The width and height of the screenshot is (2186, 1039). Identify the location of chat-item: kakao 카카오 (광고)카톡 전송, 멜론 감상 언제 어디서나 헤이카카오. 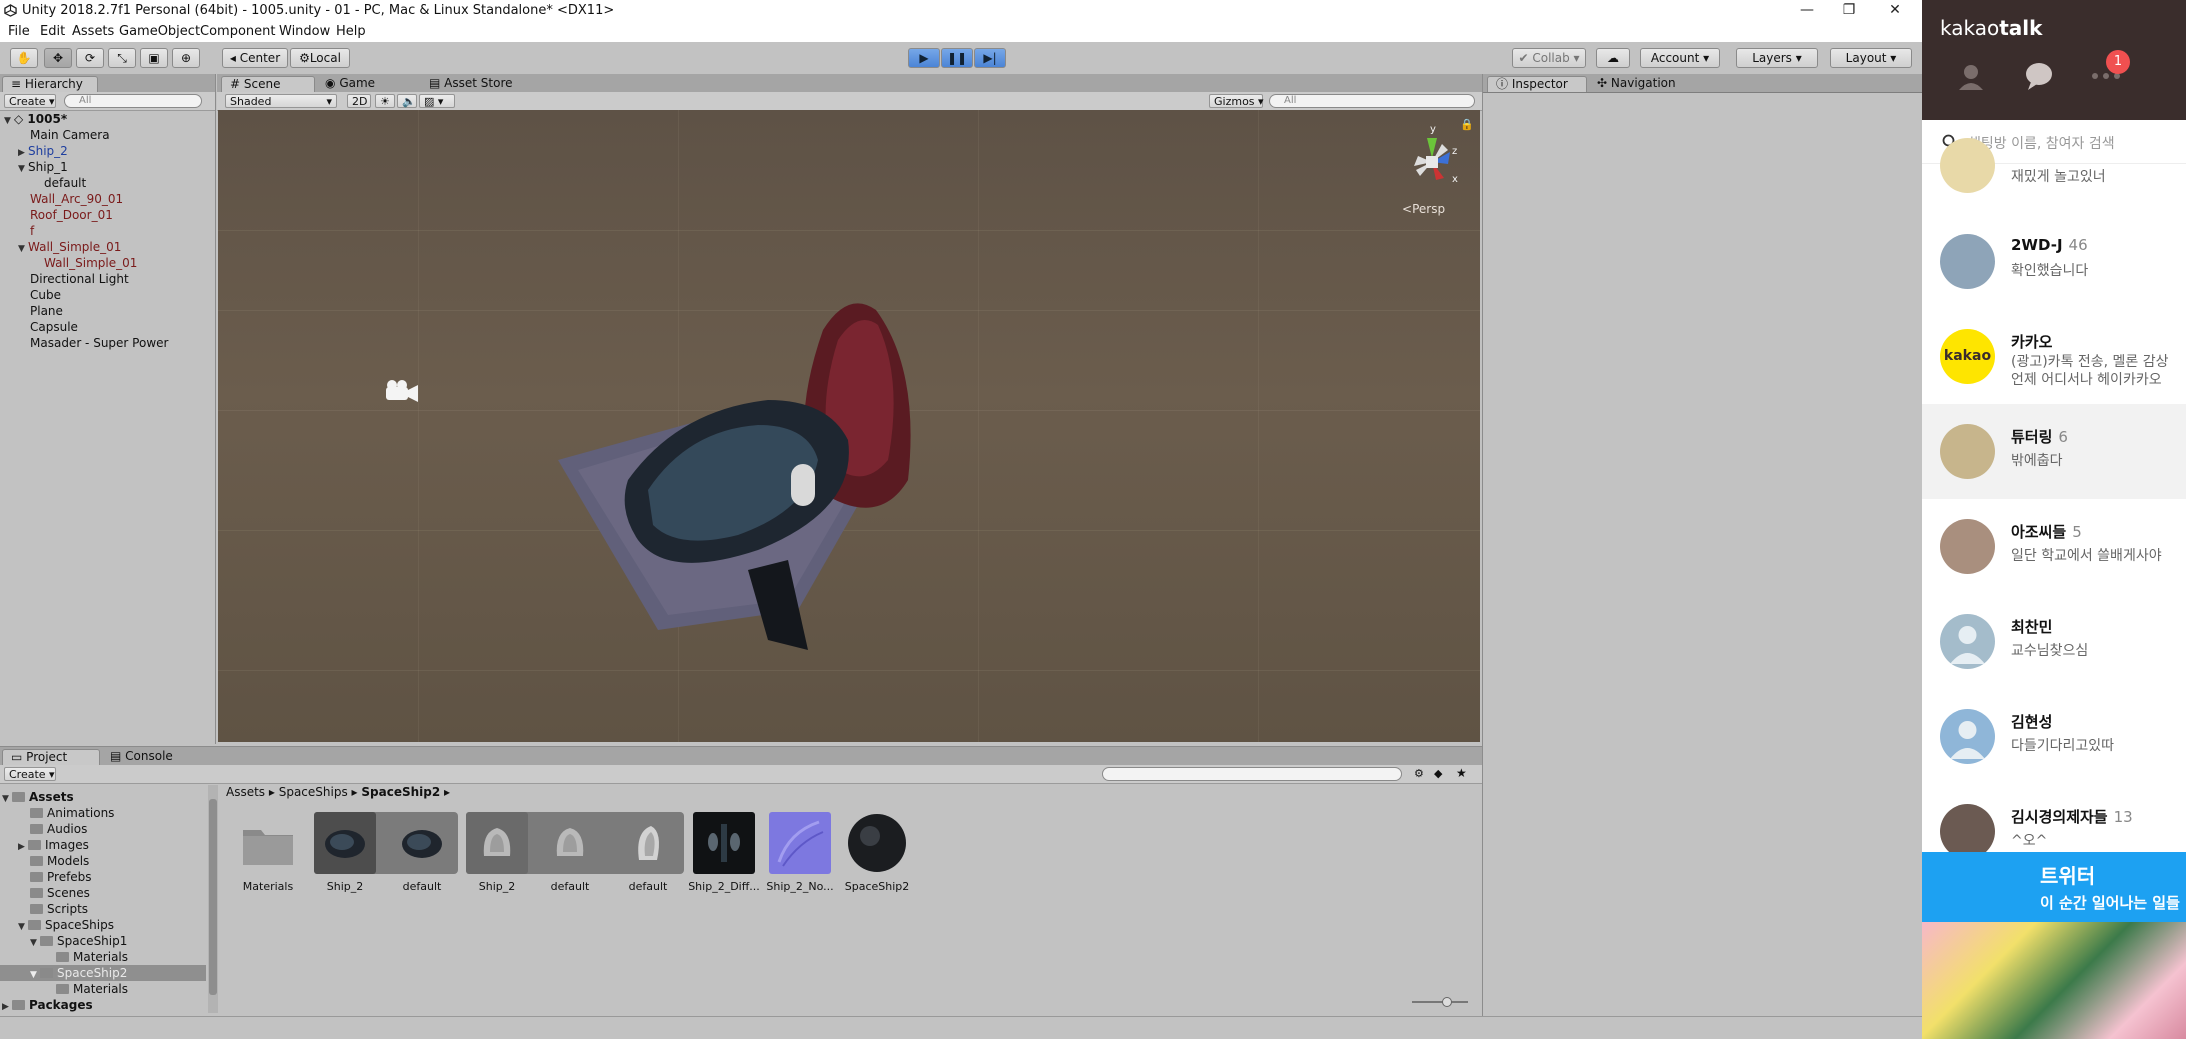
(2054, 356).